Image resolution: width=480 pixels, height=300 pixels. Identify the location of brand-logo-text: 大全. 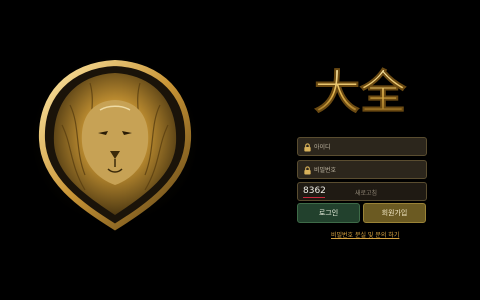
(360, 91).